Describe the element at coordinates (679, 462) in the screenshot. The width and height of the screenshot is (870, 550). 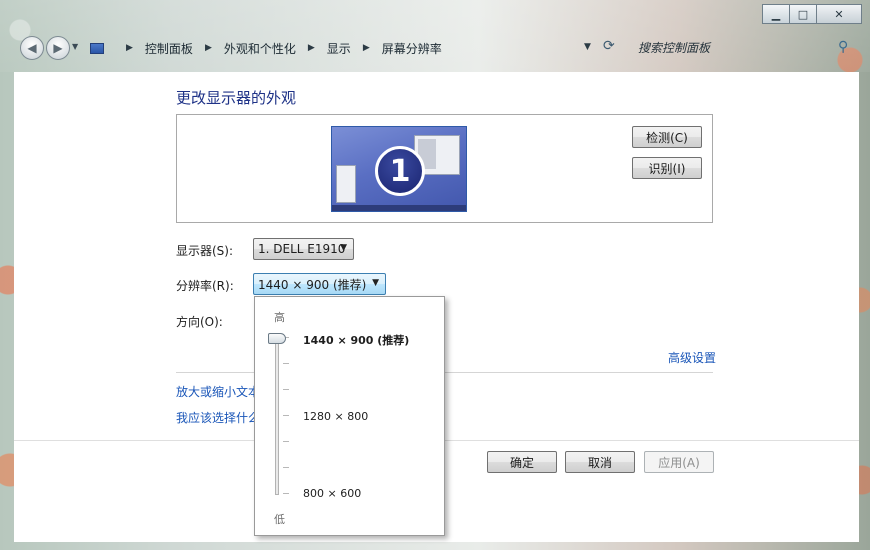
I see `apply-button: 应用(A)` at that location.